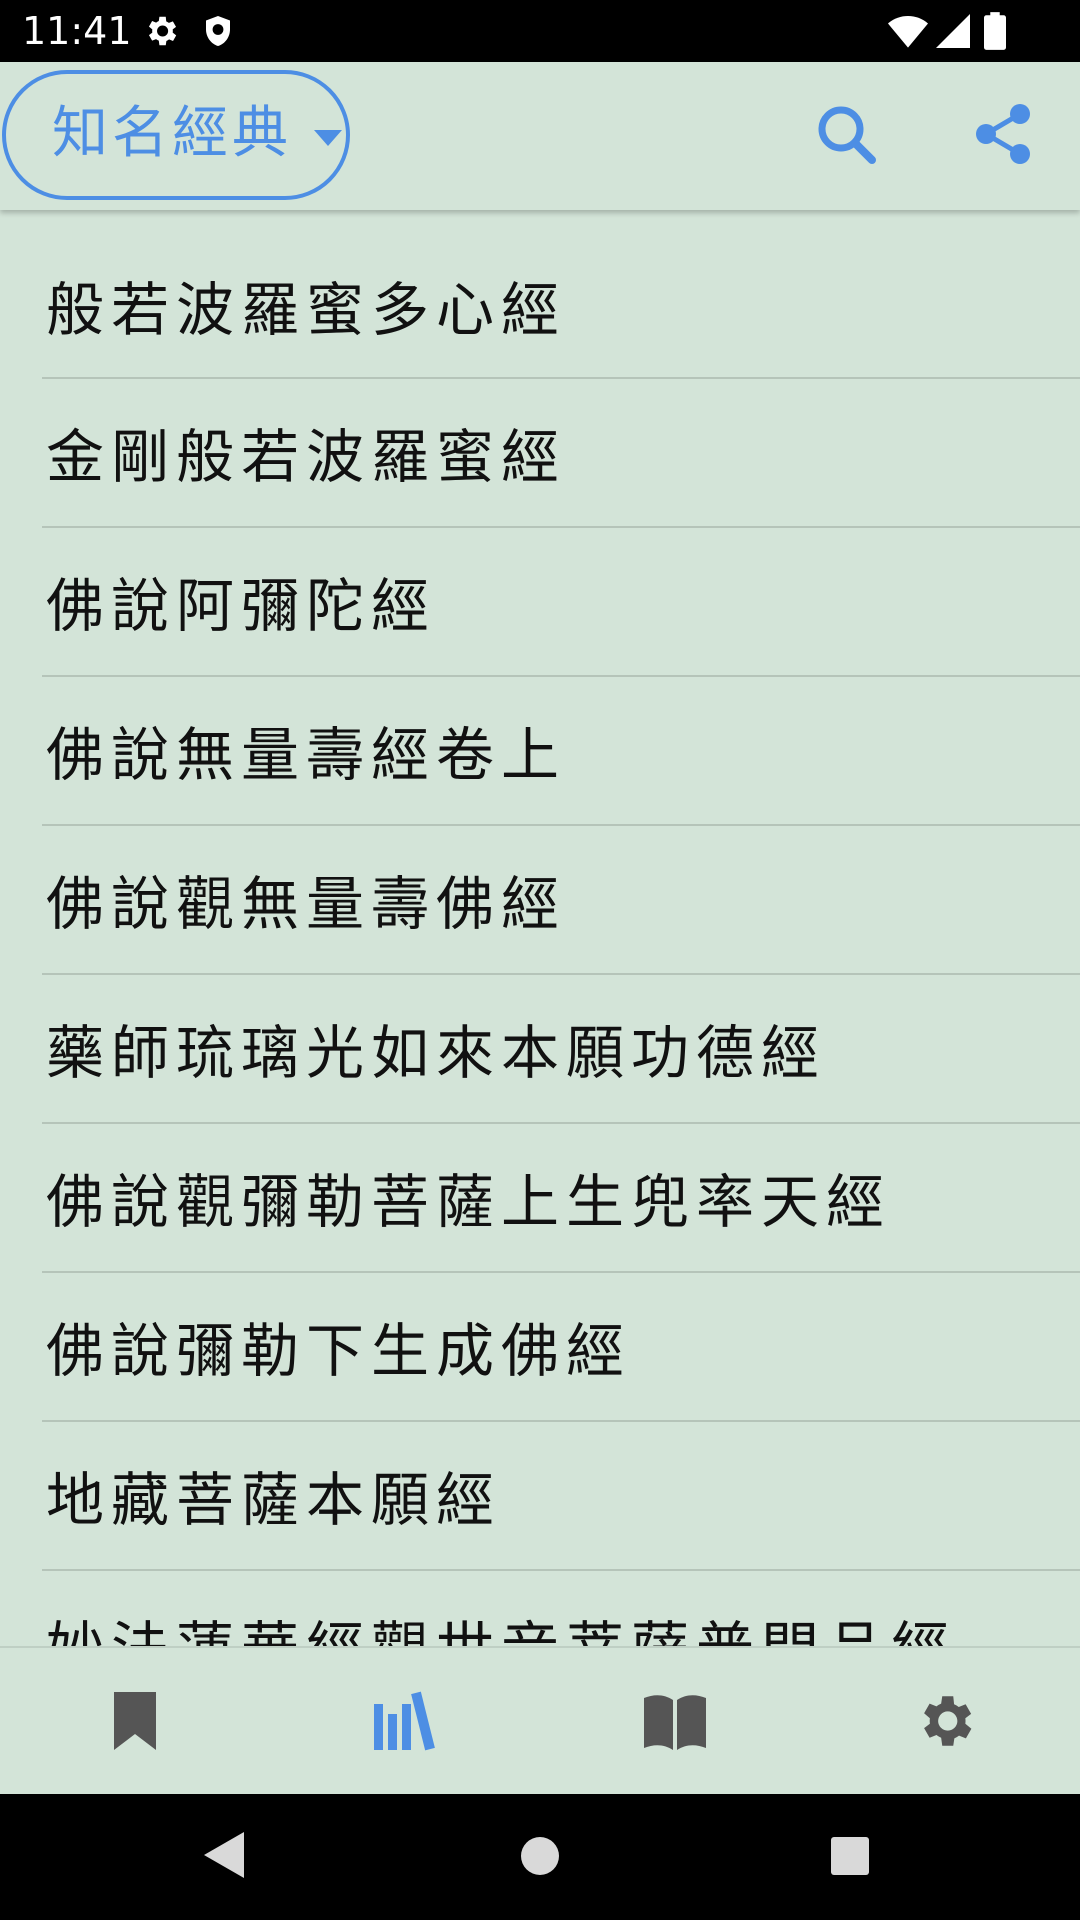 This screenshot has height=1920, width=1080. Describe the element at coordinates (306, 457) in the screenshot. I see `sutra-title: 金剛般若波羅蜜經` at that location.